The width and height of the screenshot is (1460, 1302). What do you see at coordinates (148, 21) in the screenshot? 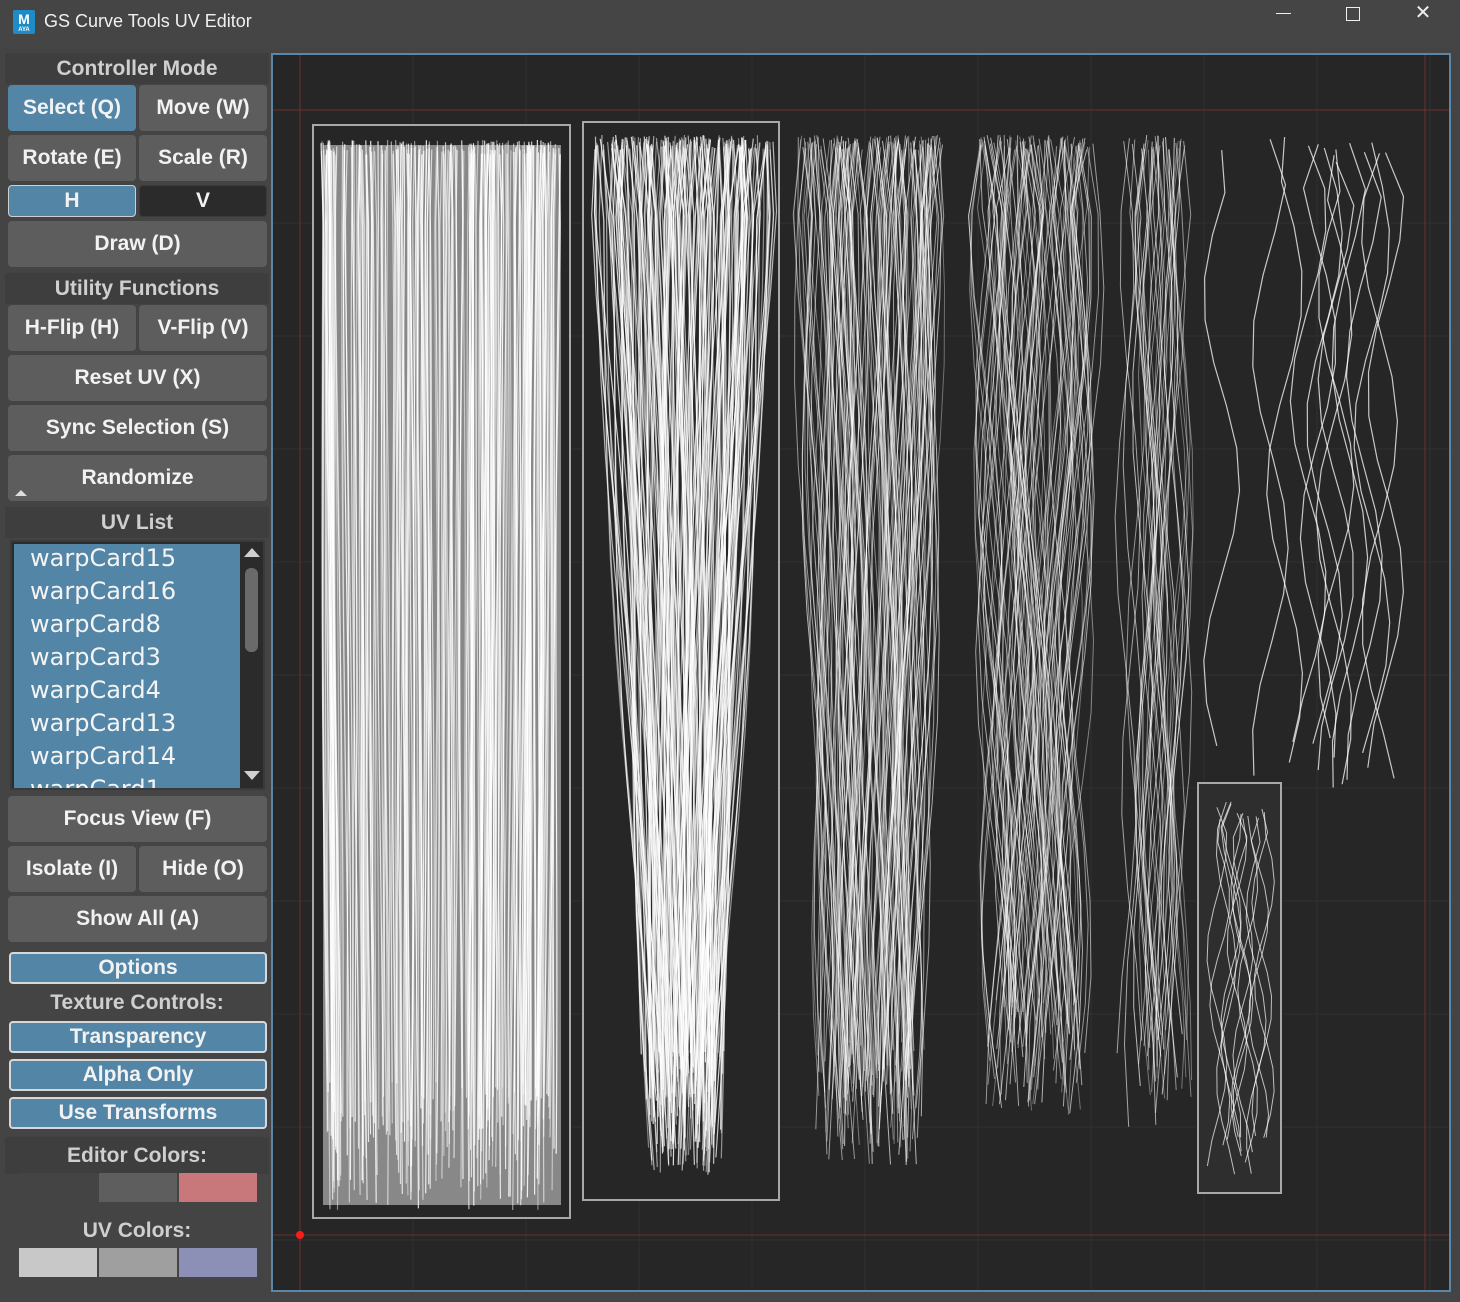
I see `window-title: GS Curve Tools UV Editor` at bounding box center [148, 21].